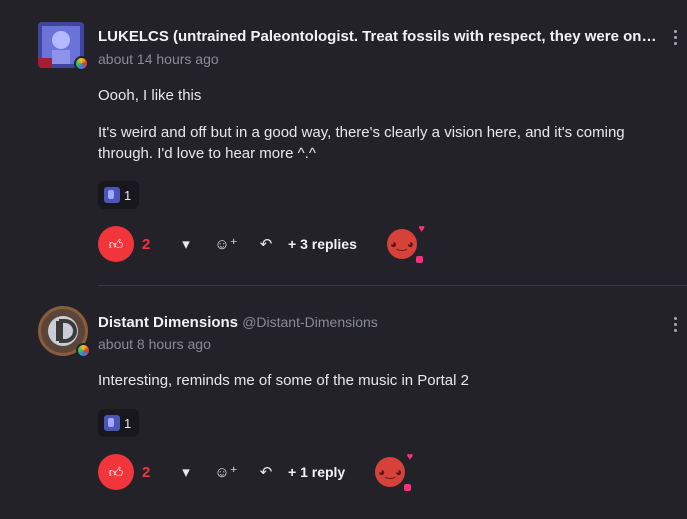 The image size is (687, 519). What do you see at coordinates (392, 285) in the screenshot?
I see `comment-divider` at bounding box center [392, 285].